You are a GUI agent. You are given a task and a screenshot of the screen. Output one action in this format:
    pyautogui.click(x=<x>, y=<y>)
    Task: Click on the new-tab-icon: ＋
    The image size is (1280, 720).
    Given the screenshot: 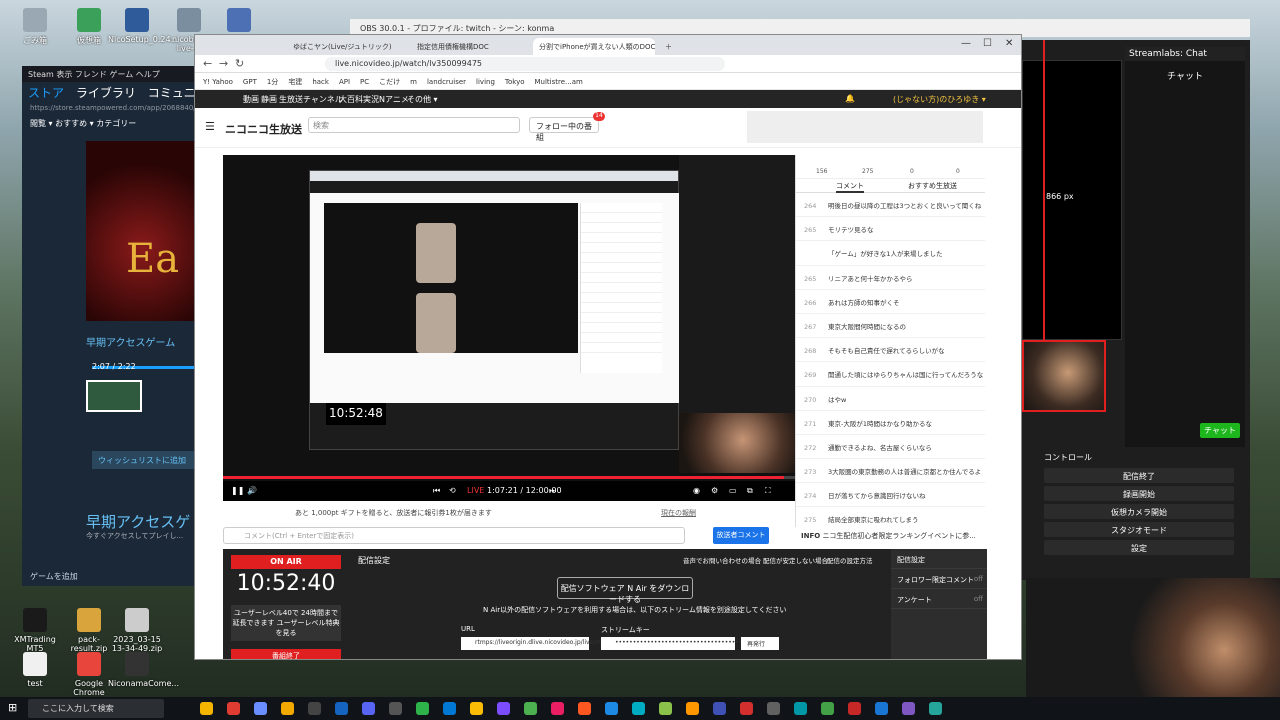 What is the action you would take?
    pyautogui.click(x=668, y=46)
    